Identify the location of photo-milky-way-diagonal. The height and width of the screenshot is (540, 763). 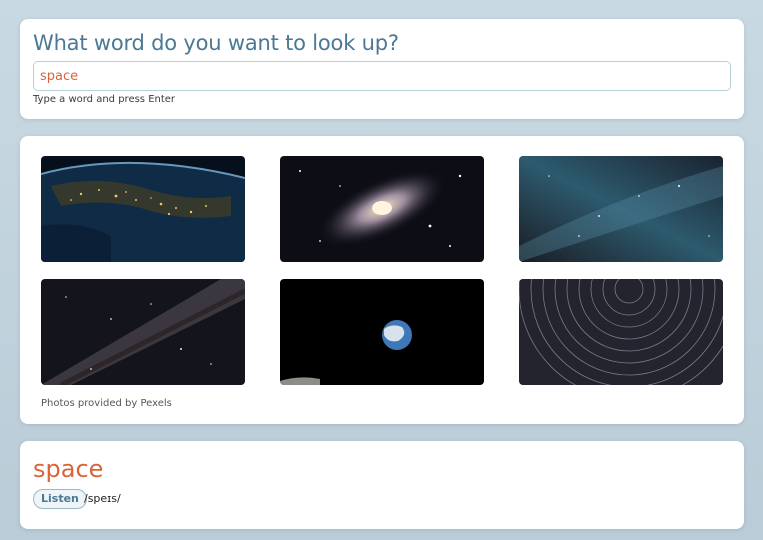
(143, 332).